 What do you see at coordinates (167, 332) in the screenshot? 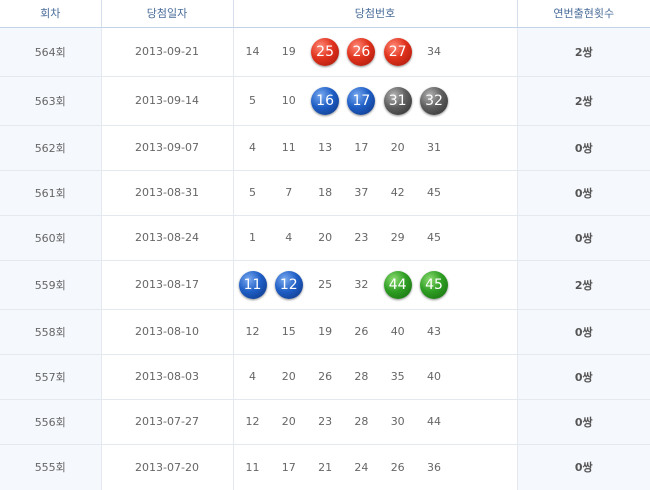
I see `draw-date-cell: 2013-08-10` at bounding box center [167, 332].